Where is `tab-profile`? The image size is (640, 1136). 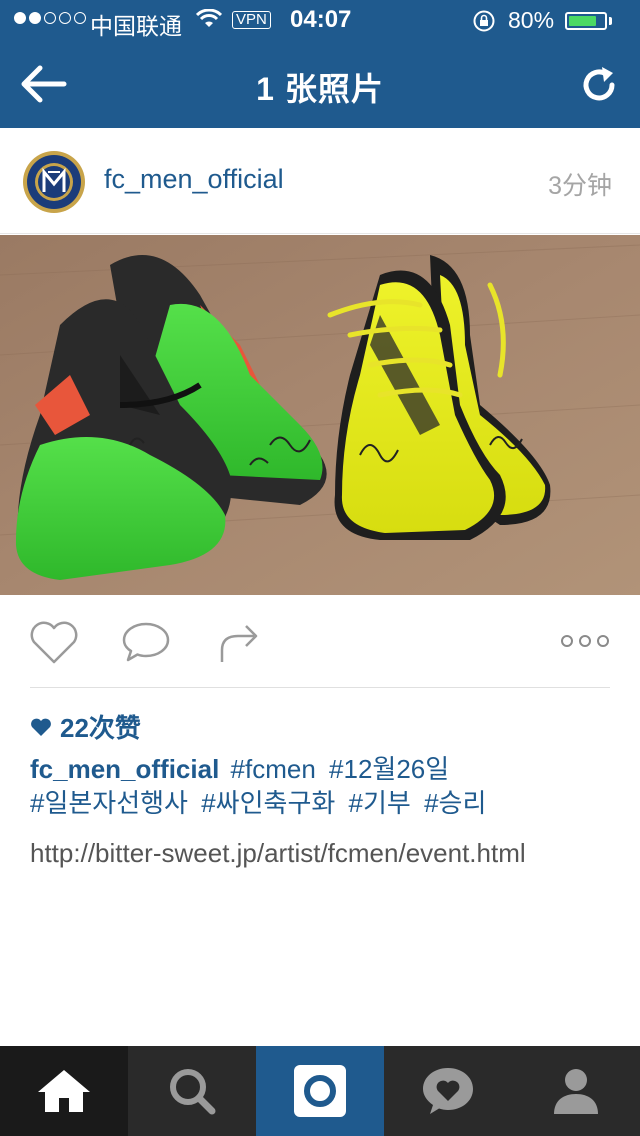 tab-profile is located at coordinates (576, 1091).